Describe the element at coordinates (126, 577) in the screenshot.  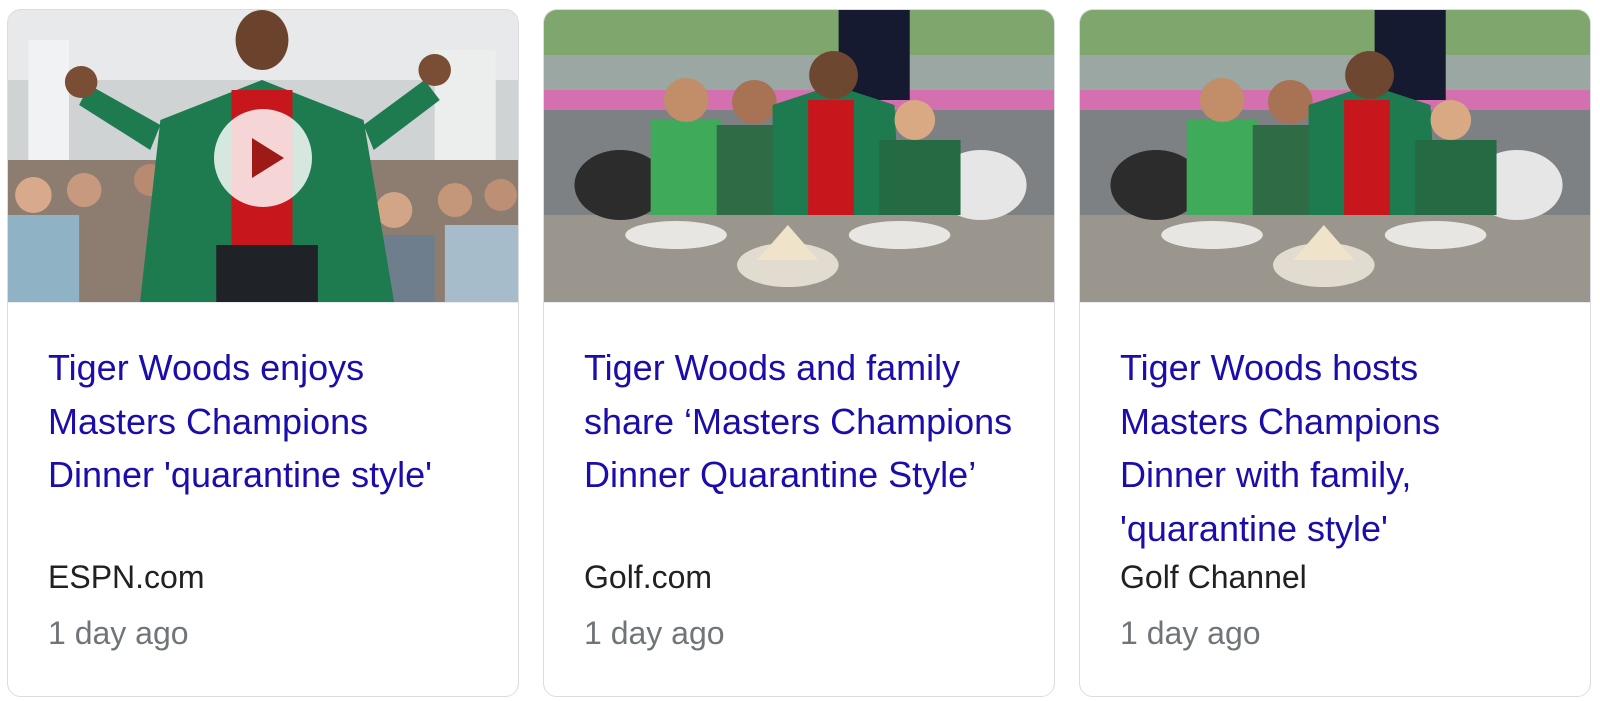
I see `news-source: ESPN.com` at that location.